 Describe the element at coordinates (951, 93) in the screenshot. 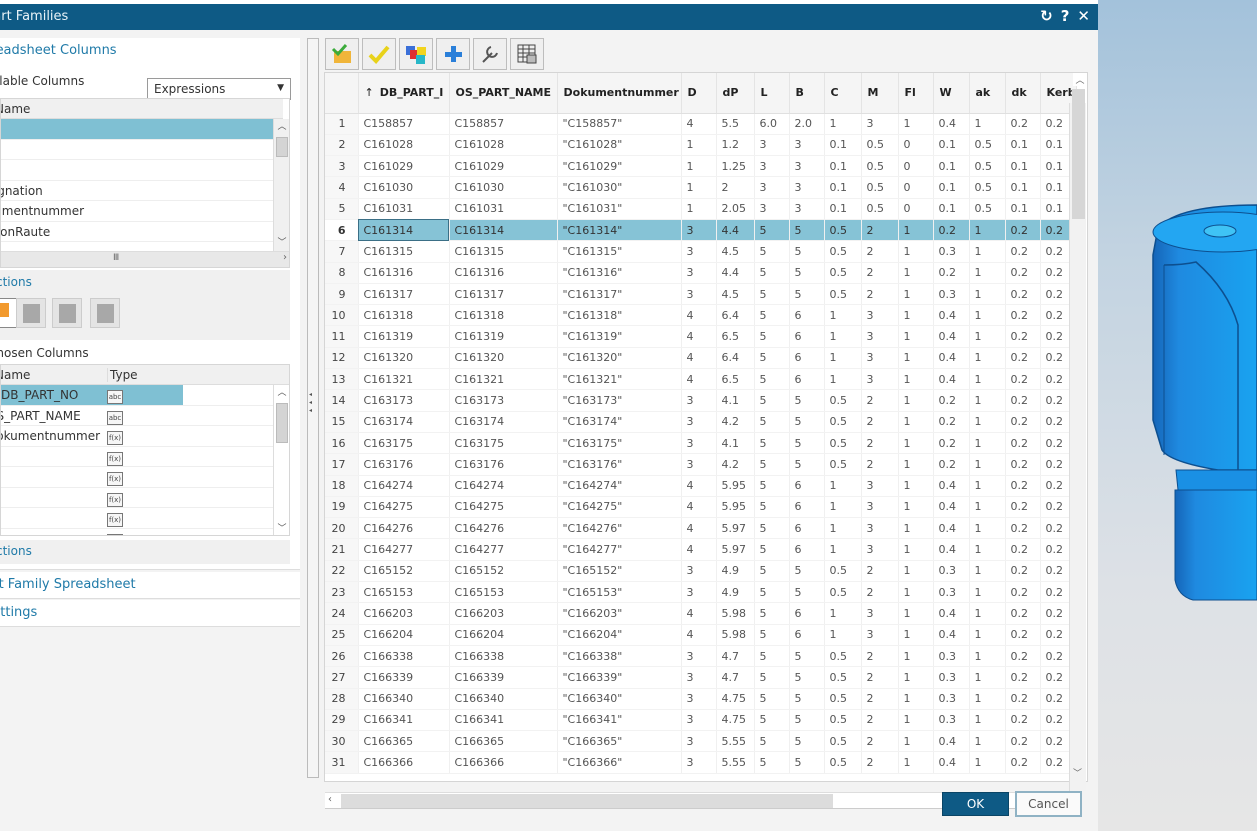

I see `column-header-w: W` at that location.